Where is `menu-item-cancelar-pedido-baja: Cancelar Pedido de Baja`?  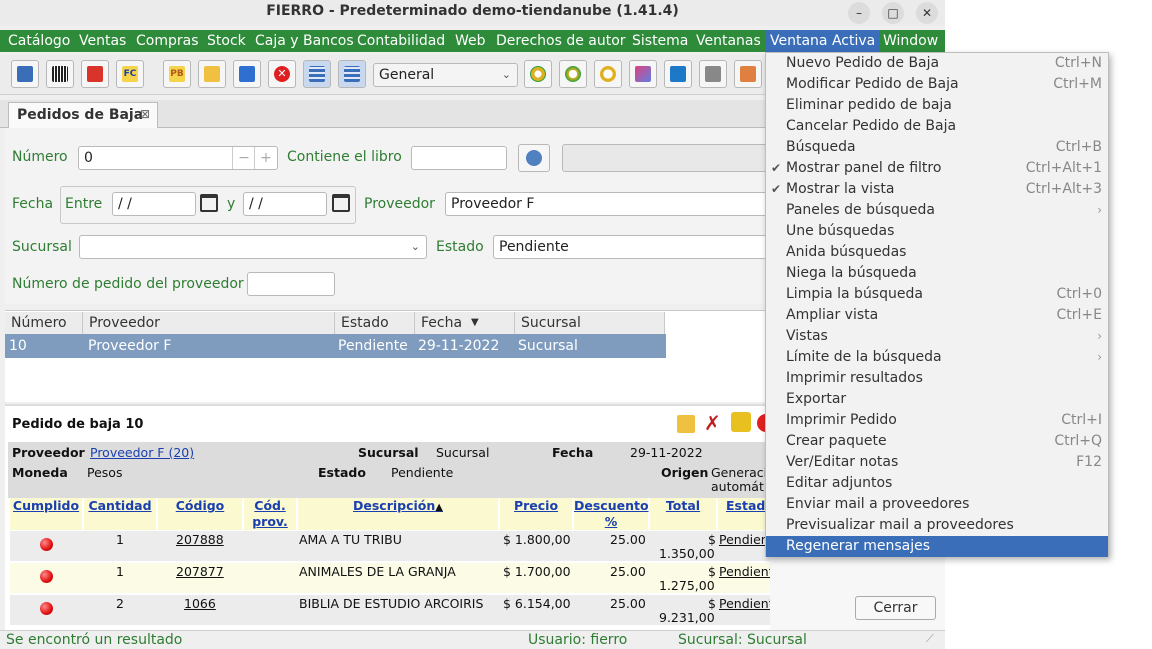 menu-item-cancelar-pedido-baja: Cancelar Pedido de Baja is located at coordinates (937, 126).